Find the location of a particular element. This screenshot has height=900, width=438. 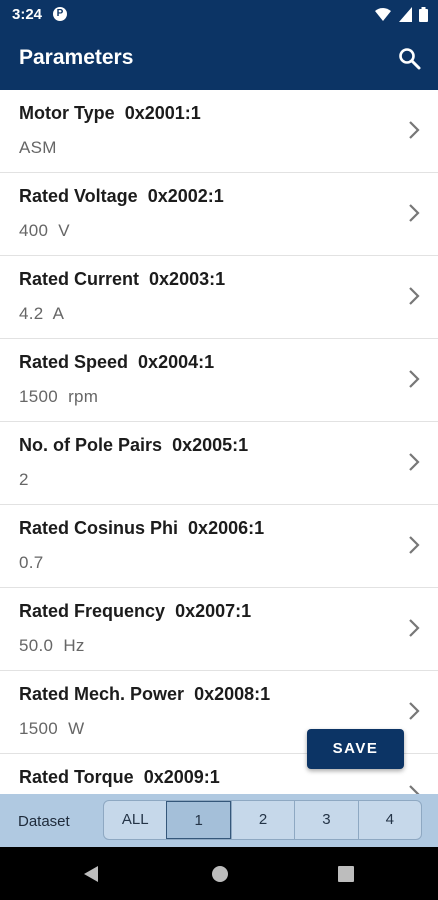

dataset-label: Dataset is located at coordinates (44, 821).